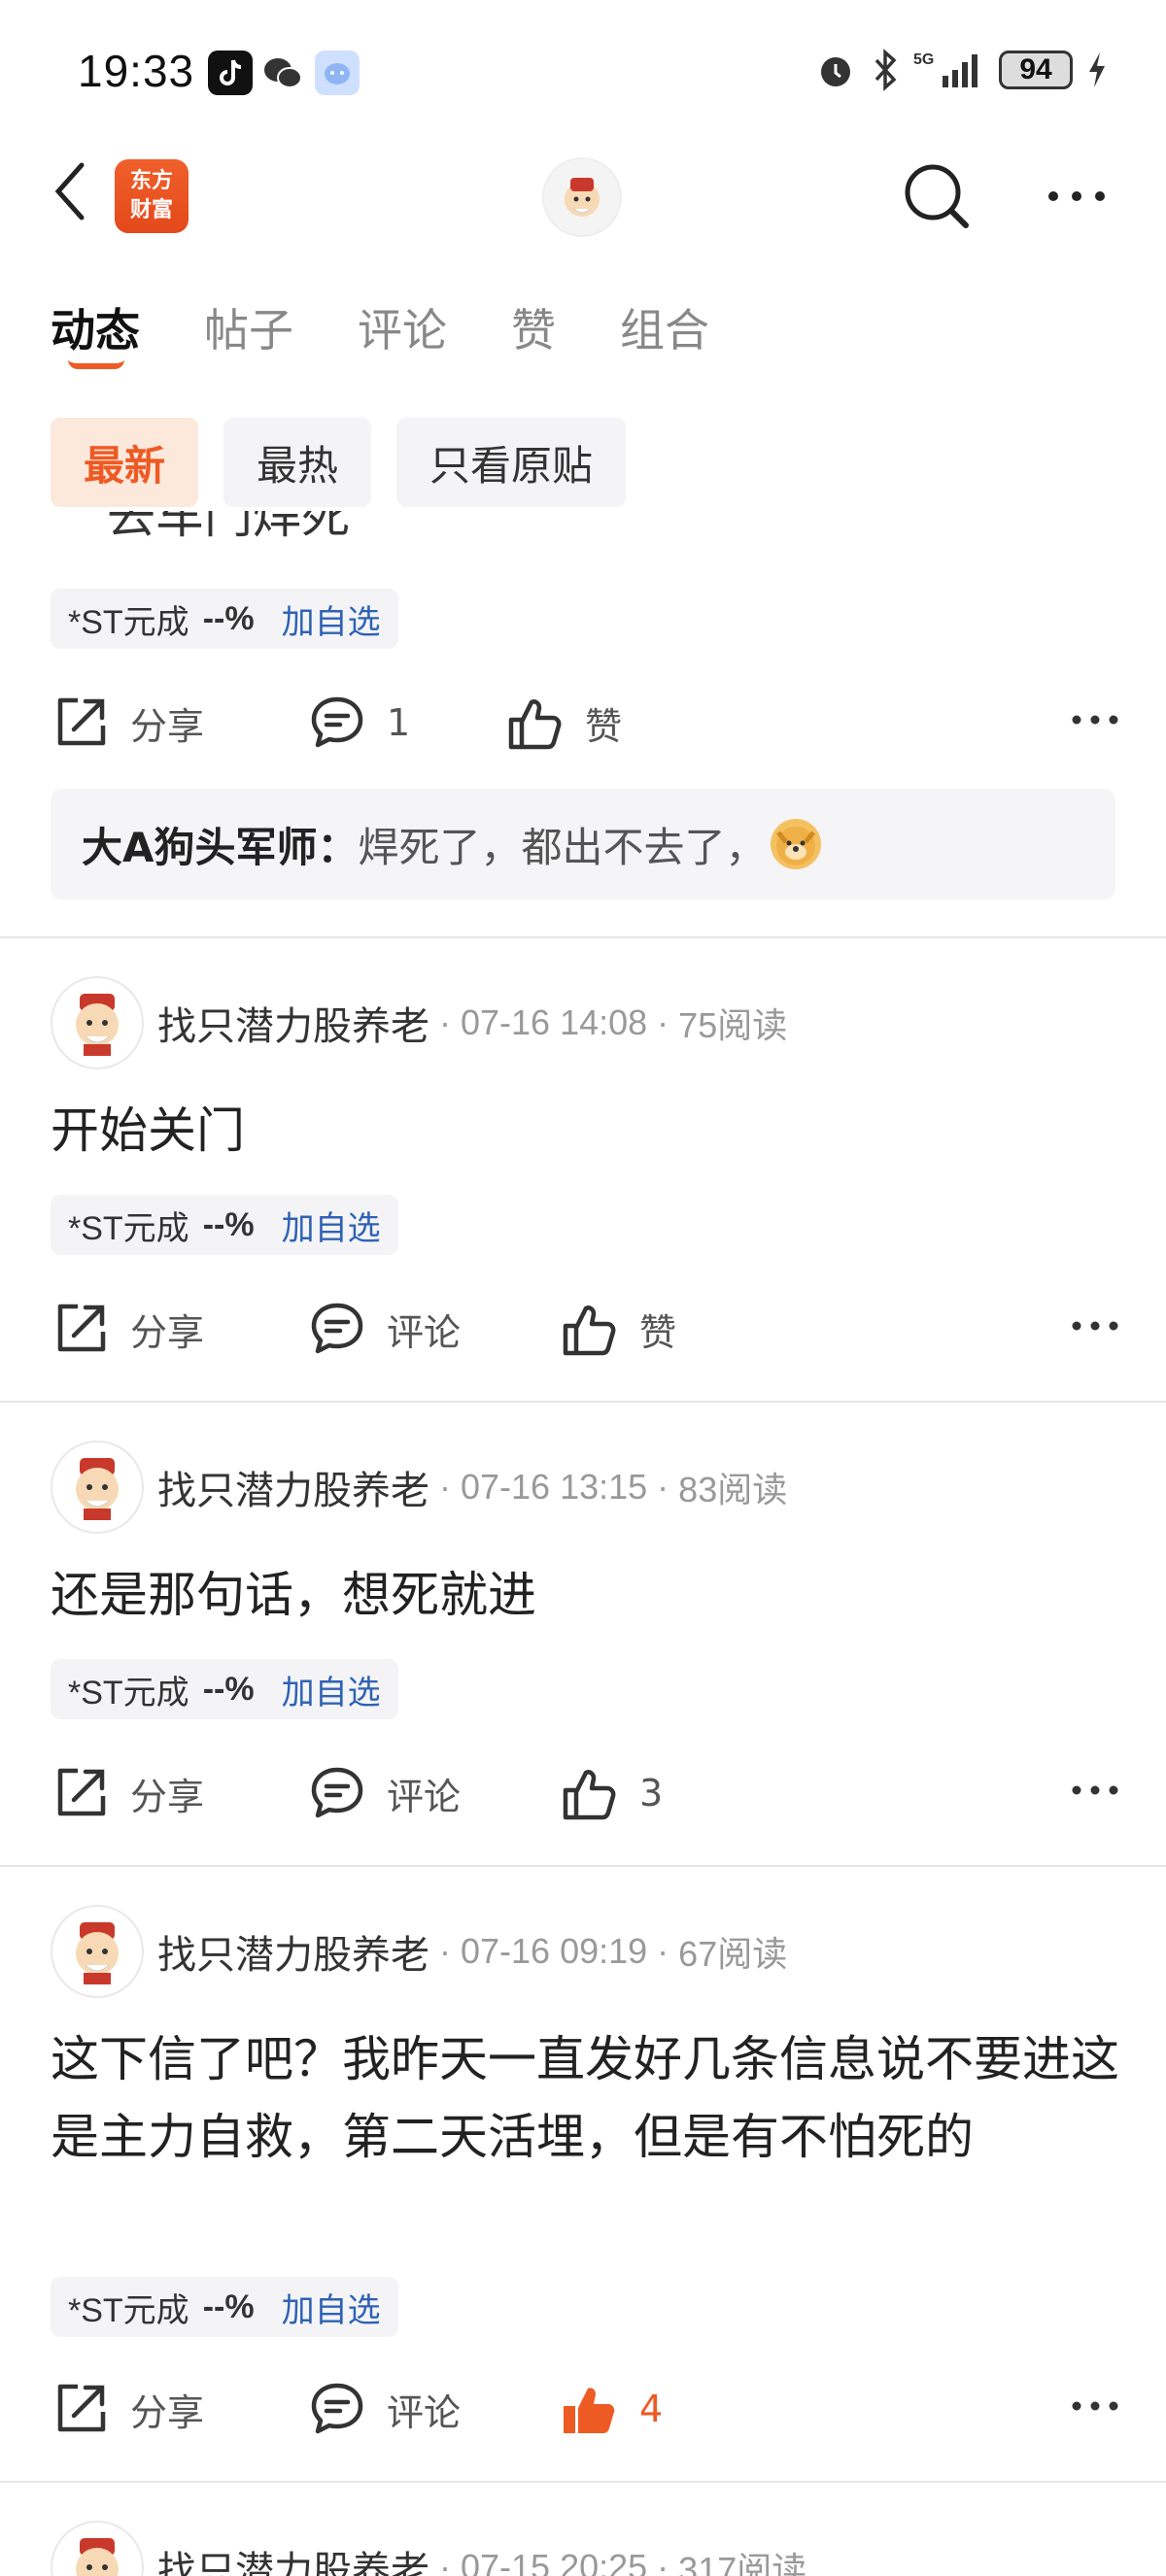  Describe the element at coordinates (742, 2563) in the screenshot. I see `read-count: 317阅读` at that location.